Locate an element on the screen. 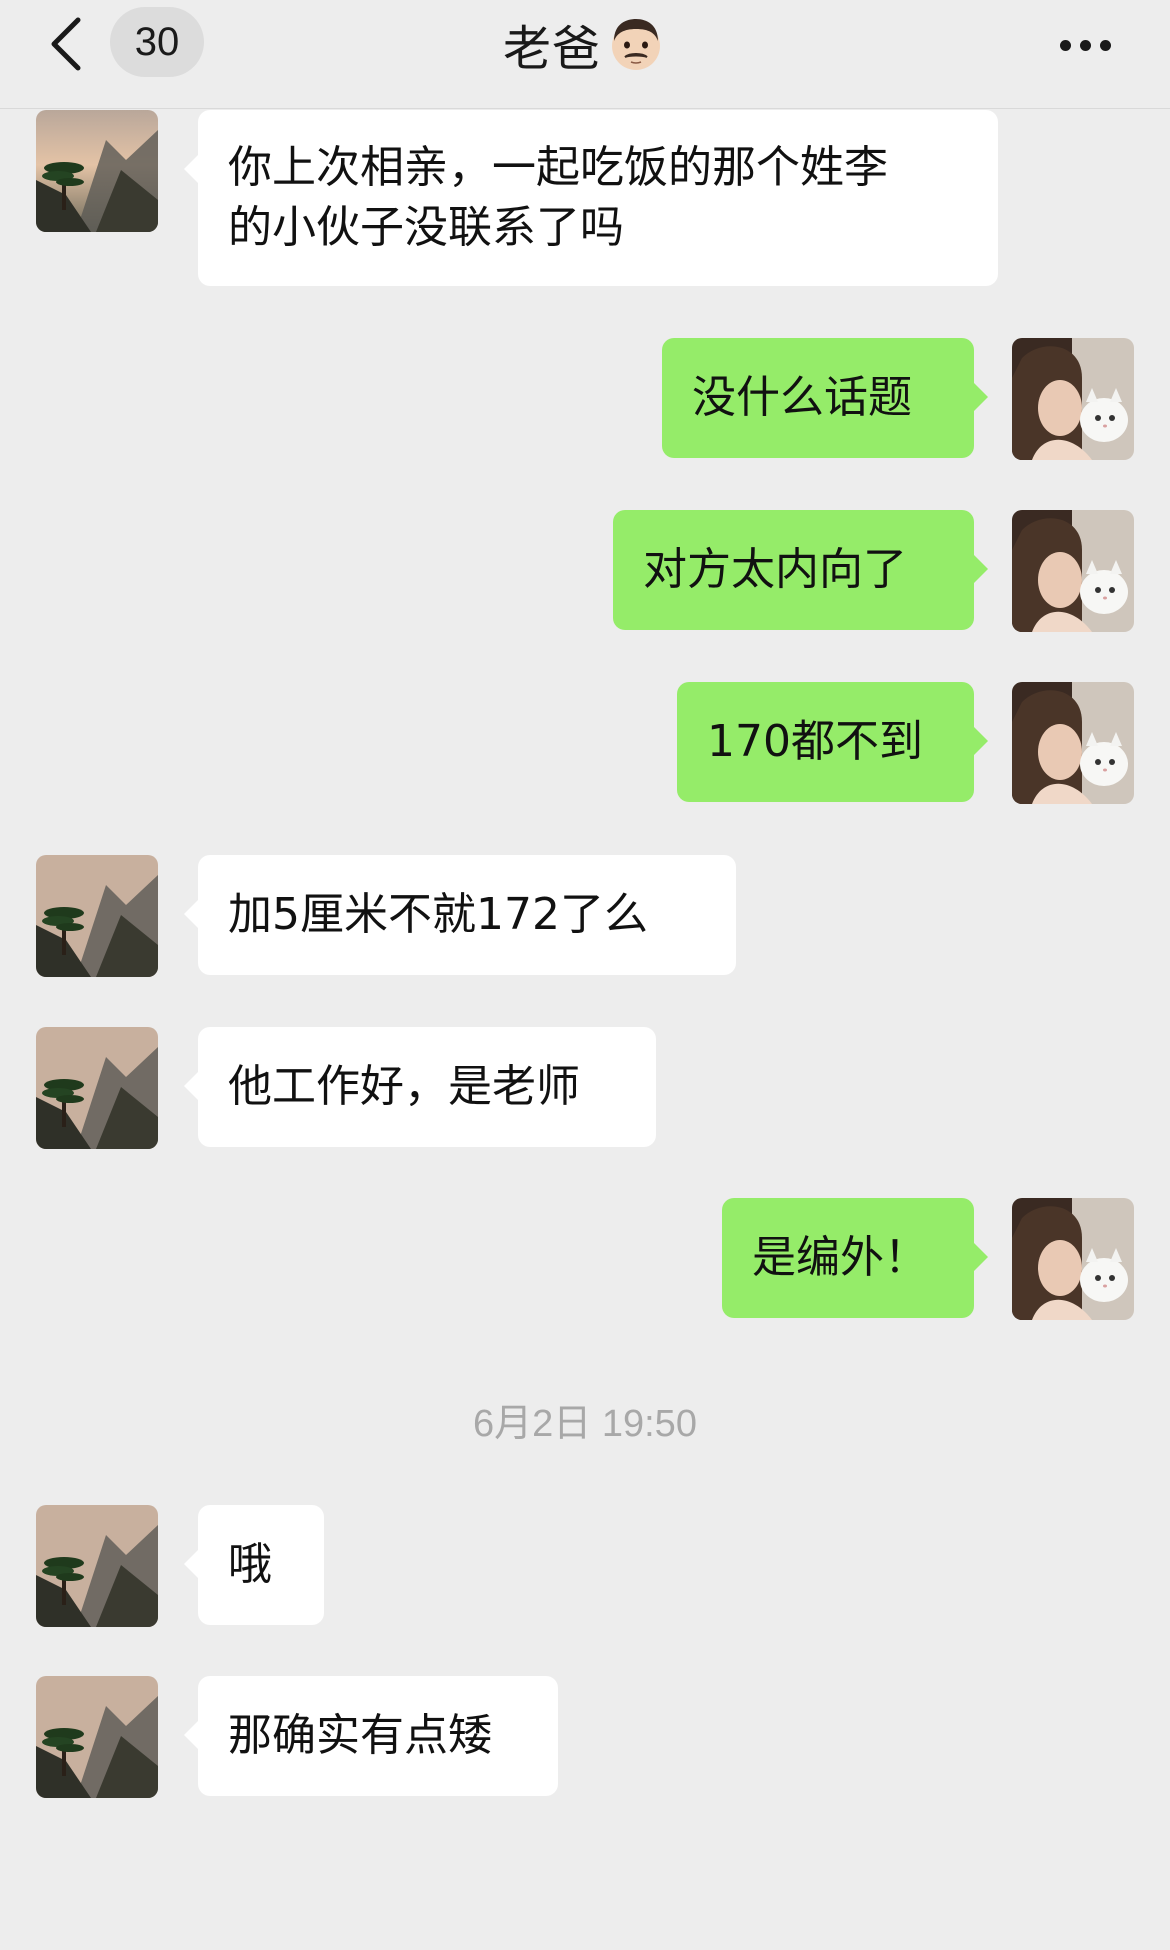 The image size is (1170, 1950). message-row: 哦 is located at coordinates (585, 1566).